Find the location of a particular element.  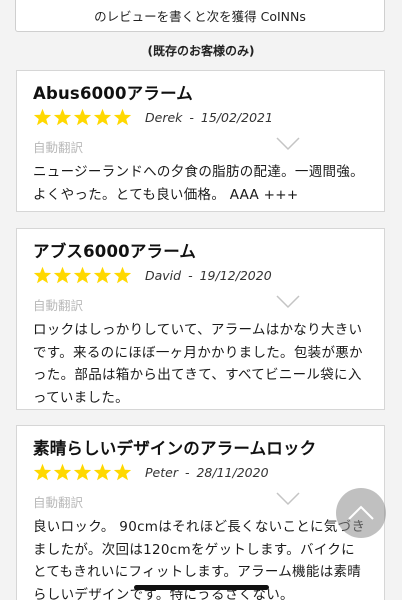

review-title: 素晴らしいデザインのアラームロック is located at coordinates (175, 448).